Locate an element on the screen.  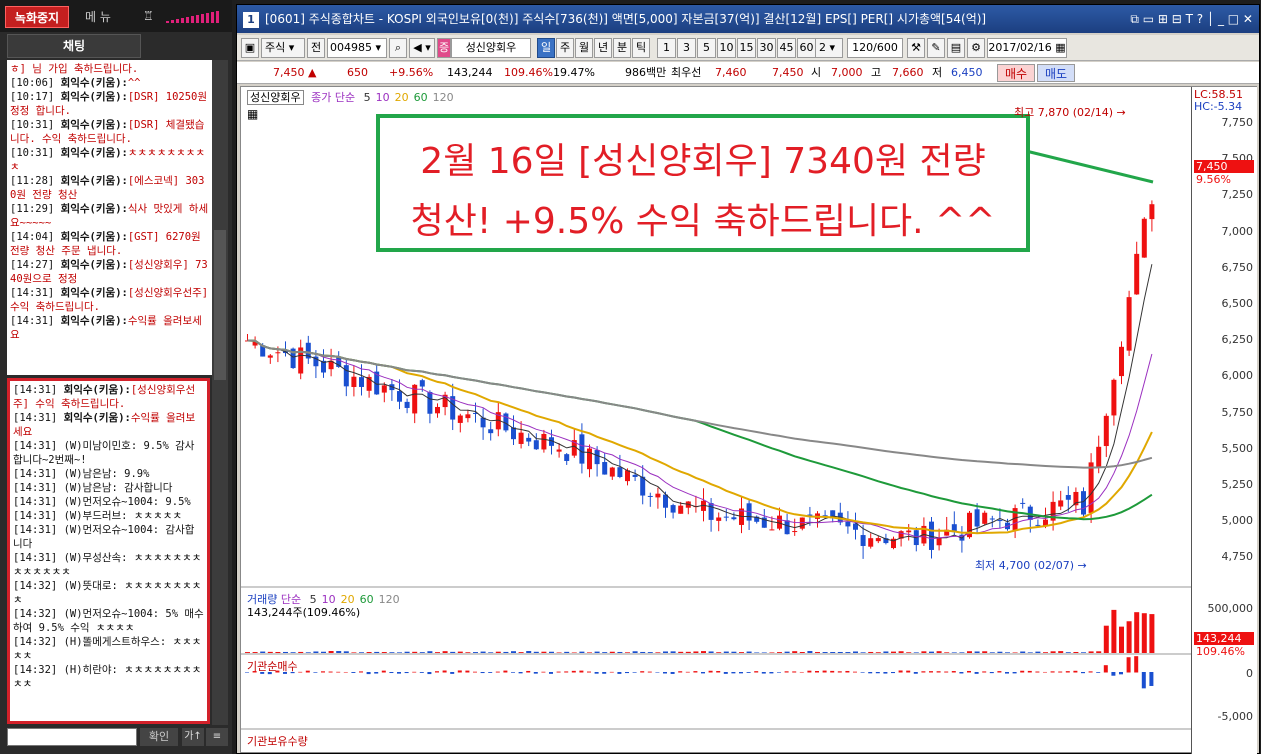
favorite-icon: 증 is located at coordinates (444, 48).